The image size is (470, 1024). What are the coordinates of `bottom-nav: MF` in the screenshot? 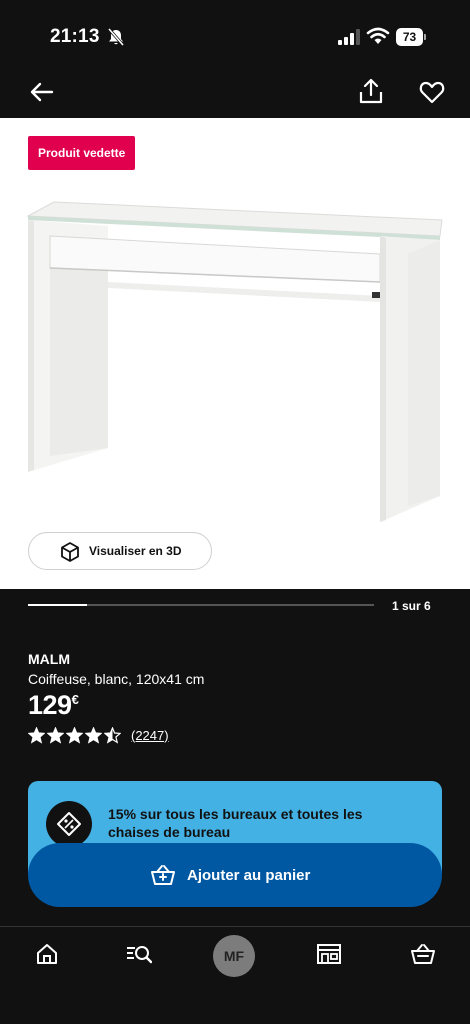 It's located at (235, 975).